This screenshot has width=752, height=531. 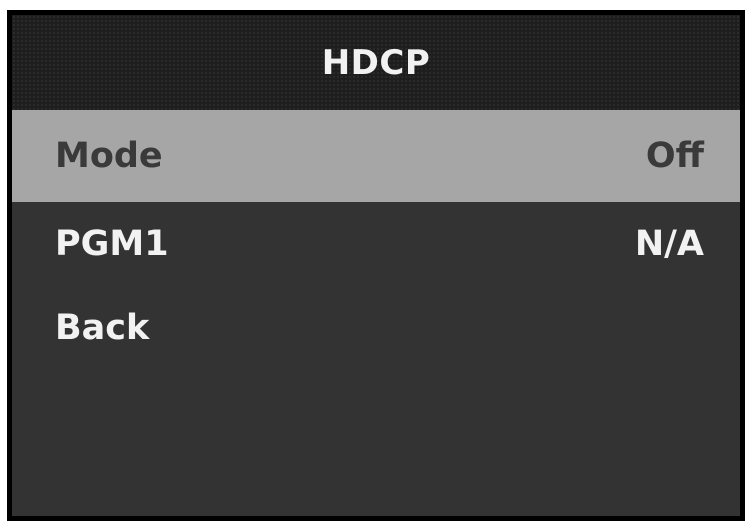 I want to click on menu-item-label: Mode, so click(x=109, y=156).